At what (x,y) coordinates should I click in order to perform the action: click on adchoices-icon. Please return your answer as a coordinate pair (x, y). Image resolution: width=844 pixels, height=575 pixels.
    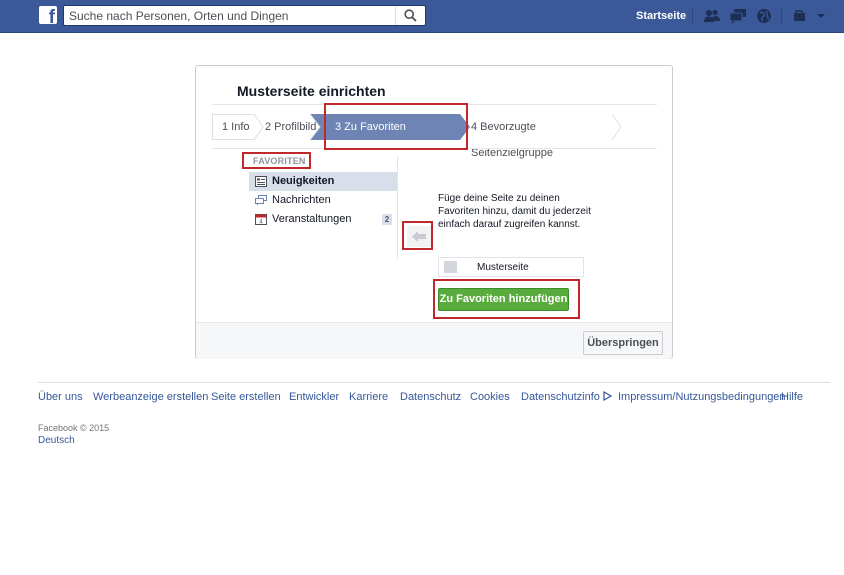
    Looking at the image, I should click on (608, 396).